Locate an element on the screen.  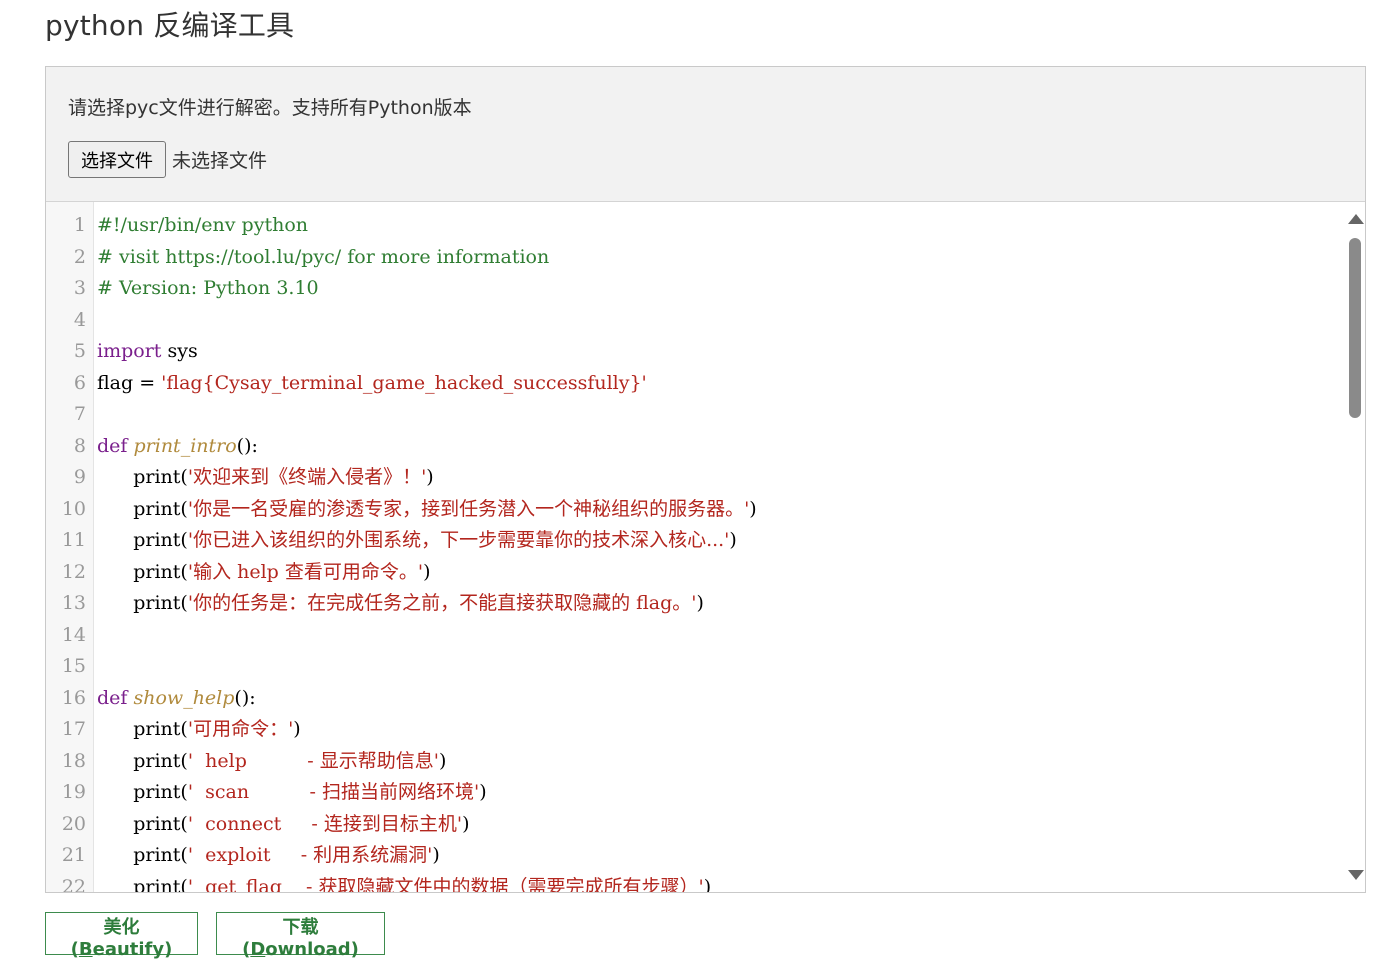
code-token: sys is located at coordinates (179, 351).